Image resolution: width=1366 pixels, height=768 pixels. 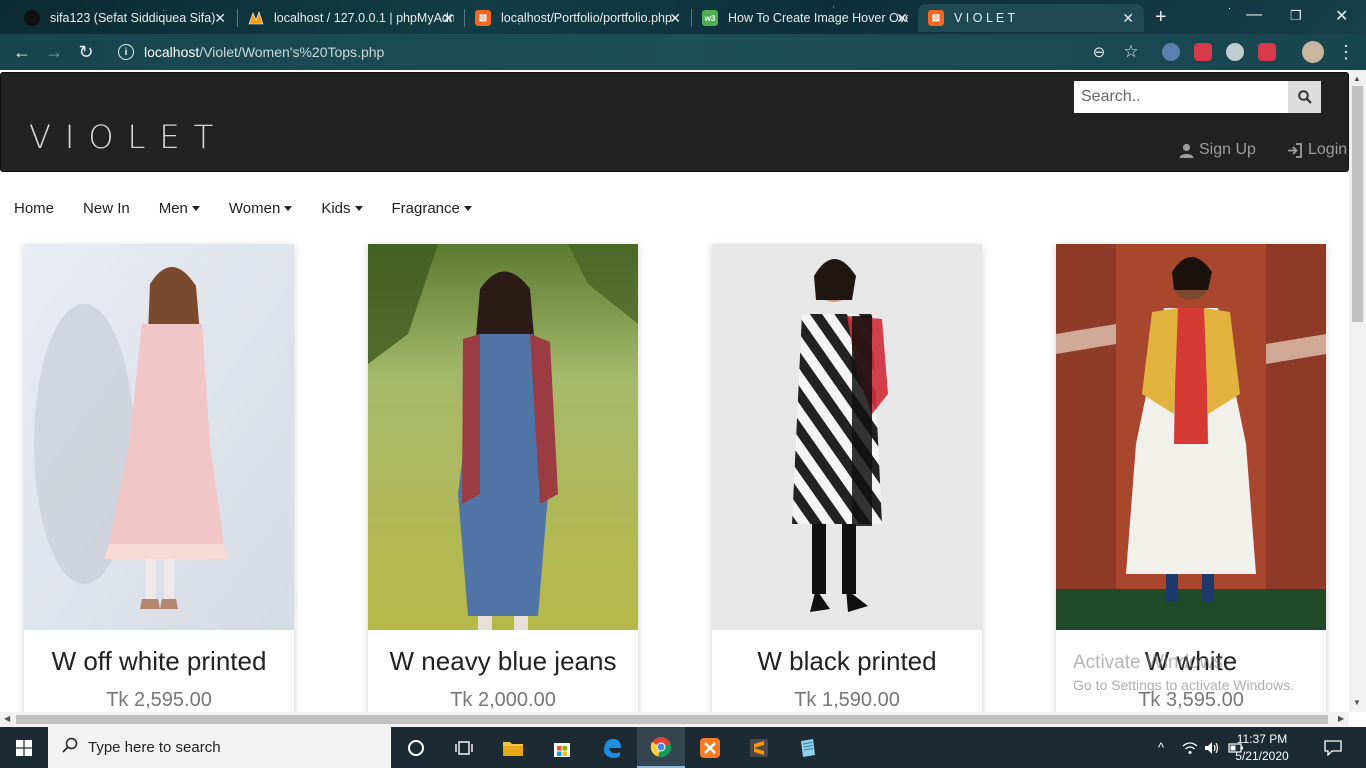 I want to click on signup-link: Sign Up, so click(x=1217, y=150).